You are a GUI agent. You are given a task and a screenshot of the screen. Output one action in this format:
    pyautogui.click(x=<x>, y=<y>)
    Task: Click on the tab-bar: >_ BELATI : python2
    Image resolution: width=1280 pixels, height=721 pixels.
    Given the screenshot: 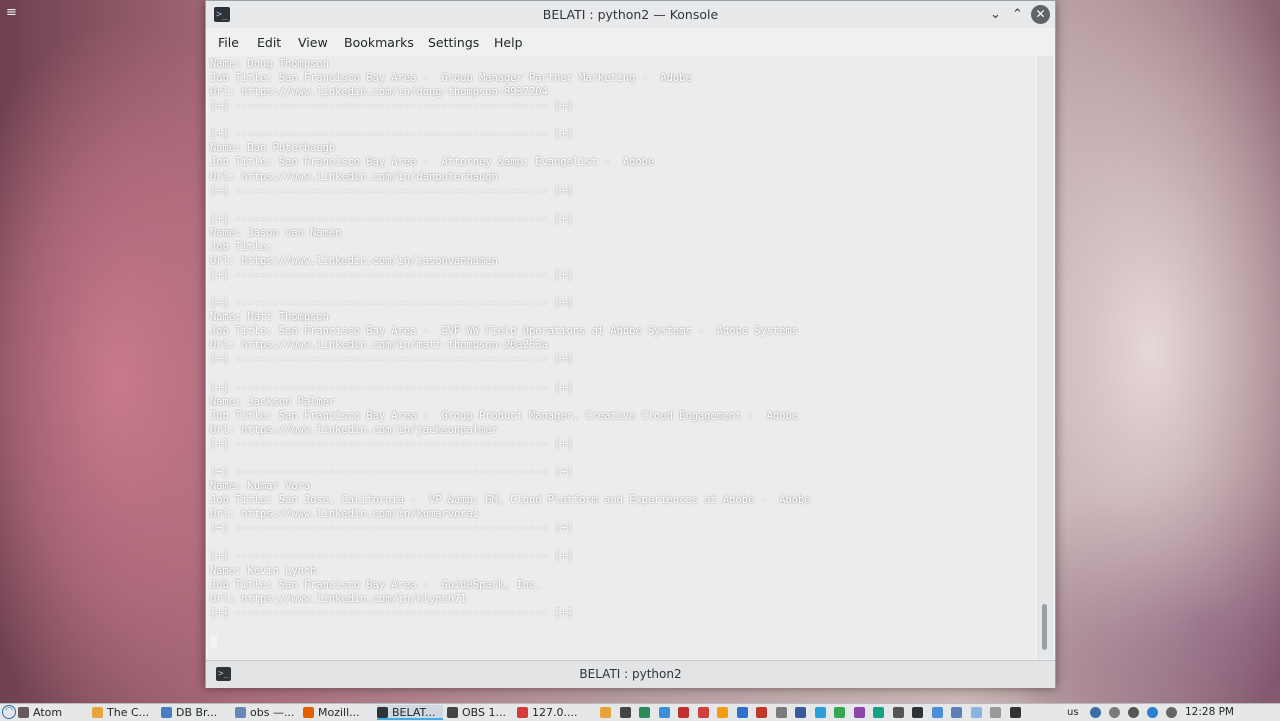 What is the action you would take?
    pyautogui.click(x=630, y=674)
    